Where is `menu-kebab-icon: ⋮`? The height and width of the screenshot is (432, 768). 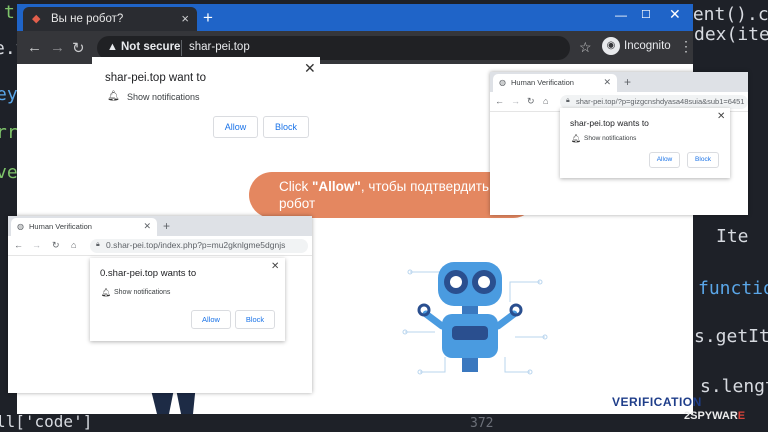 menu-kebab-icon: ⋮ is located at coordinates (686, 46).